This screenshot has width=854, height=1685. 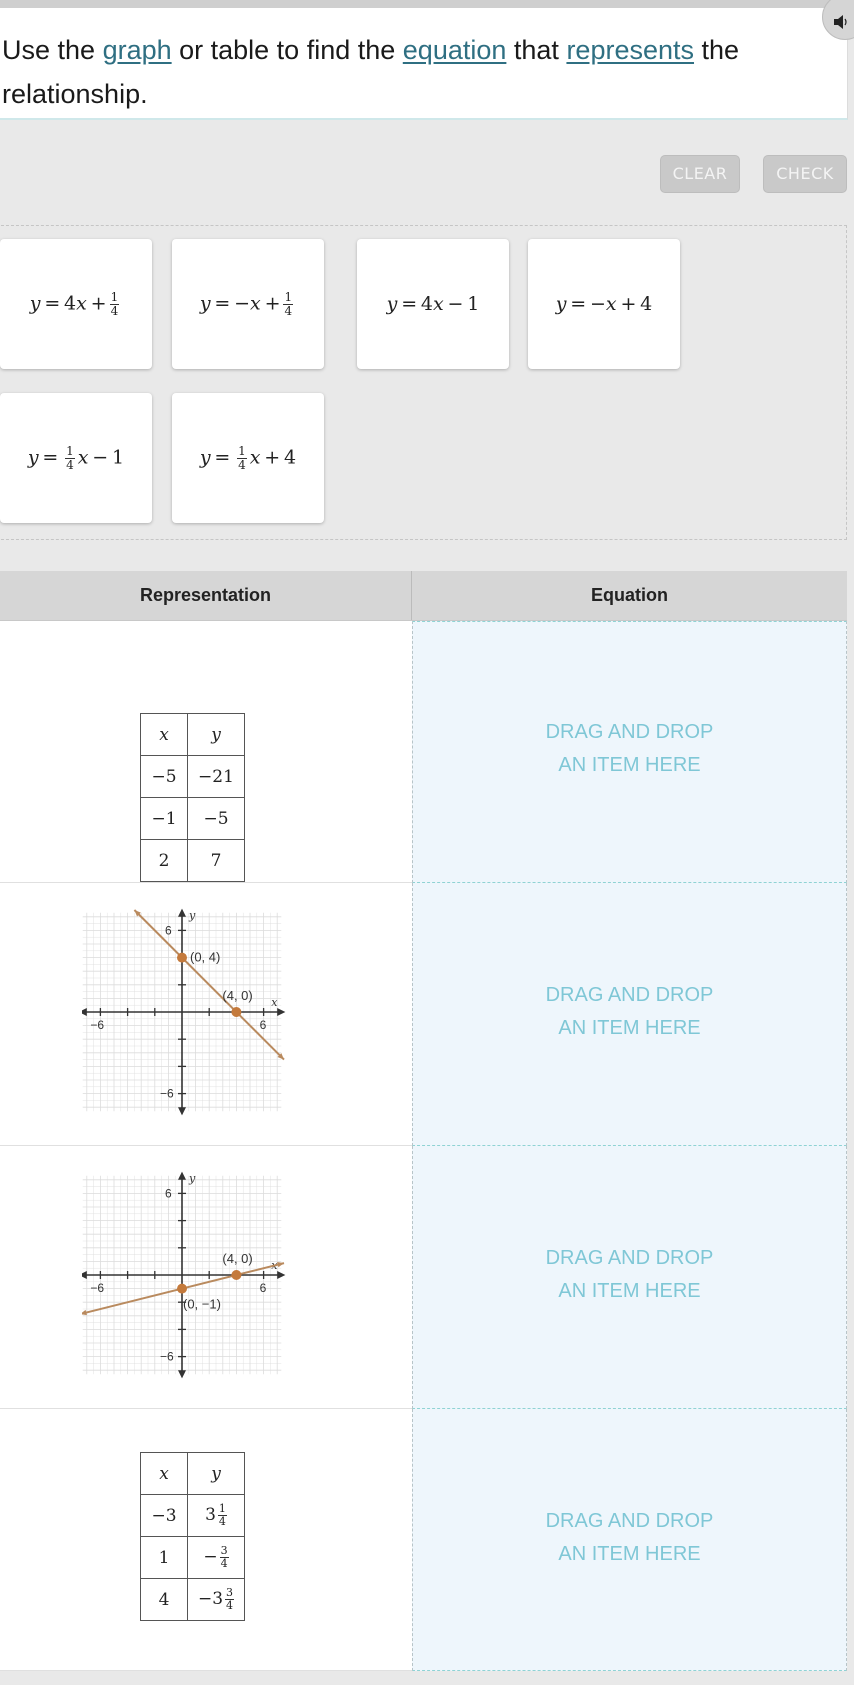 I want to click on table-cell: 2, so click(x=164, y=860).